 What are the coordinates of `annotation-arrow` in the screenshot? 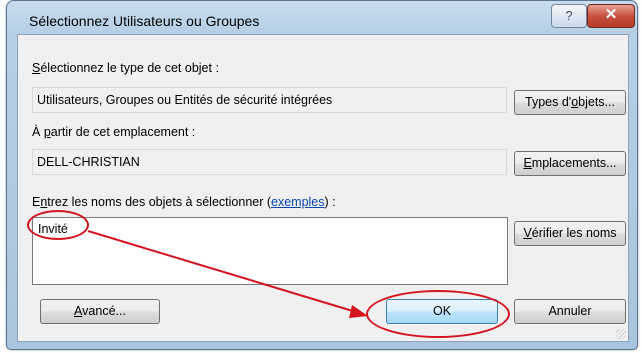 It's located at (227, 274).